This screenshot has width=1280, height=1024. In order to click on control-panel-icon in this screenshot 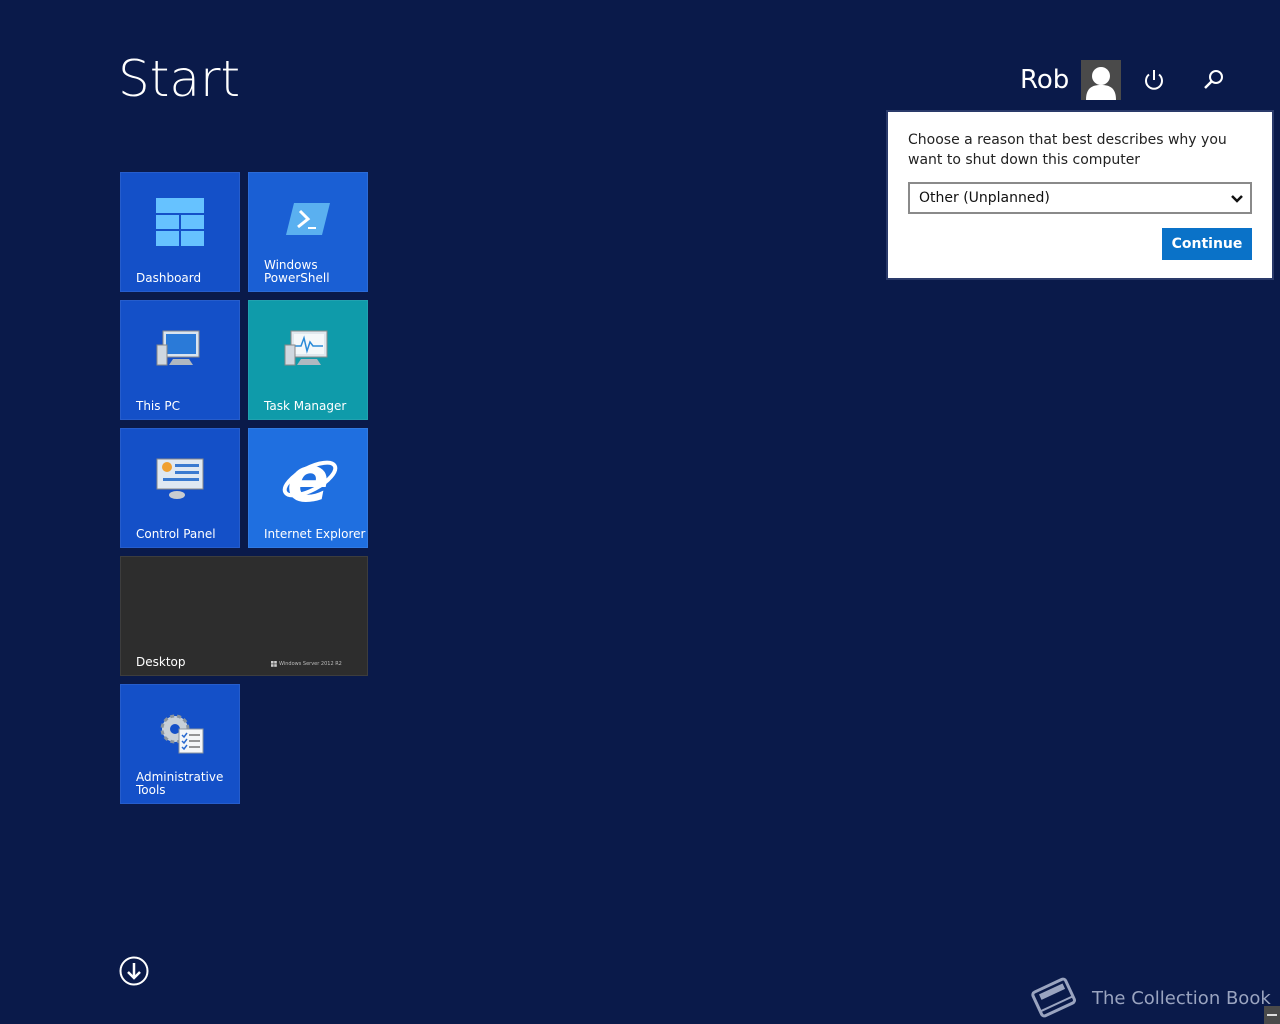, I will do `click(180, 481)`.